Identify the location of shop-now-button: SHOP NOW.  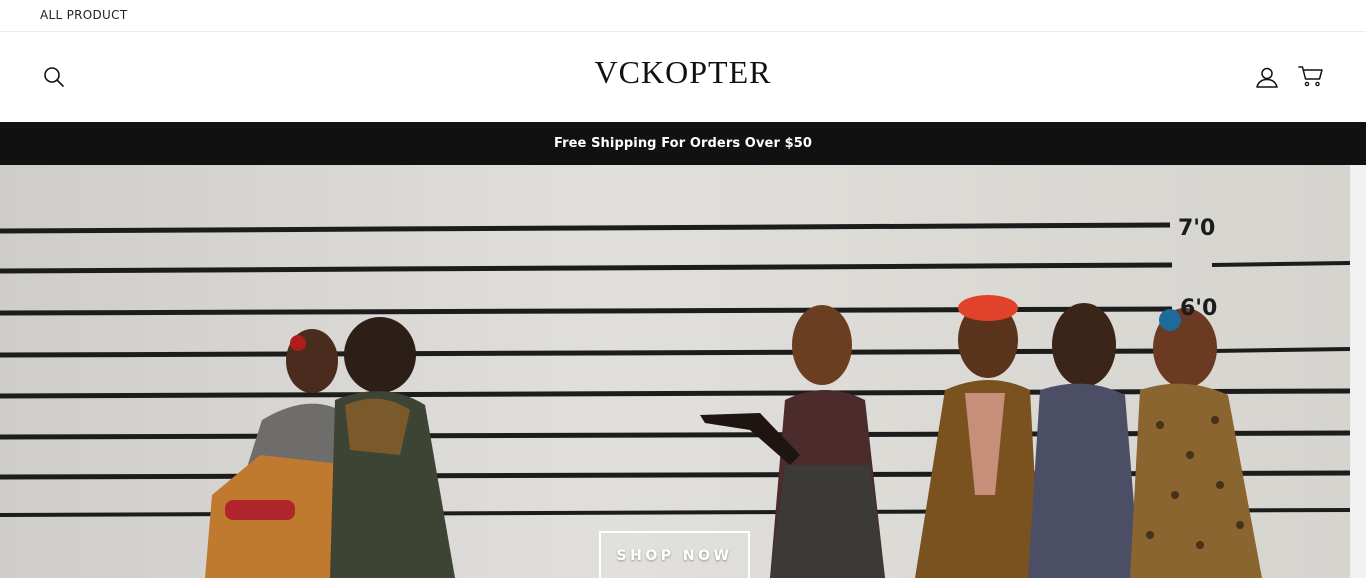
(674, 554).